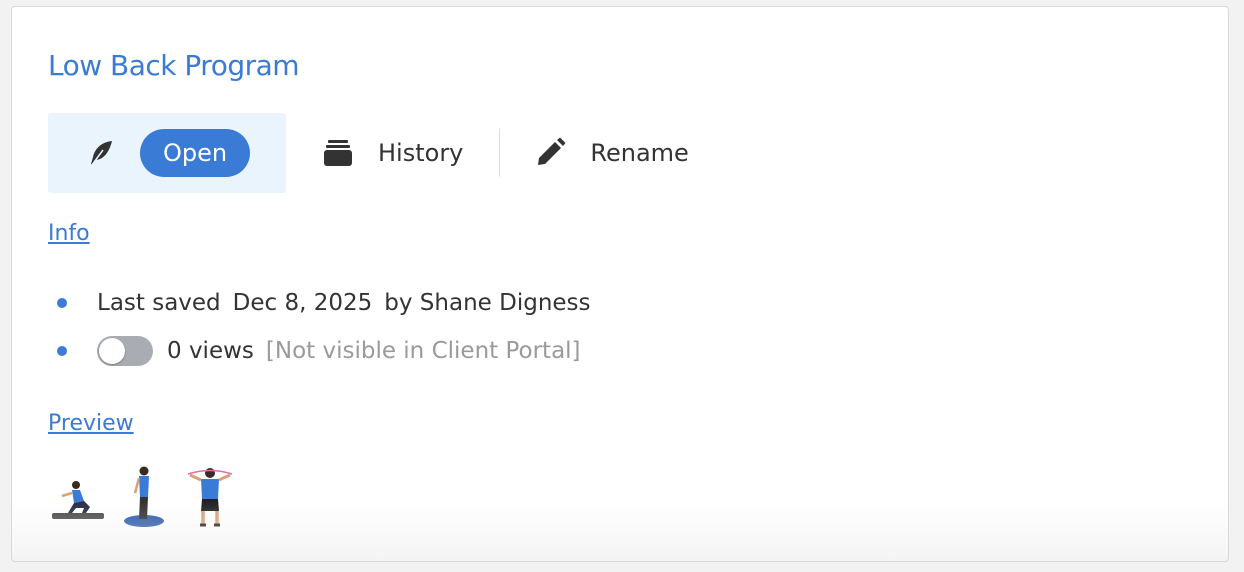 Image resolution: width=1244 pixels, height=572 pixels. I want to click on info-link: Info, so click(69, 233).